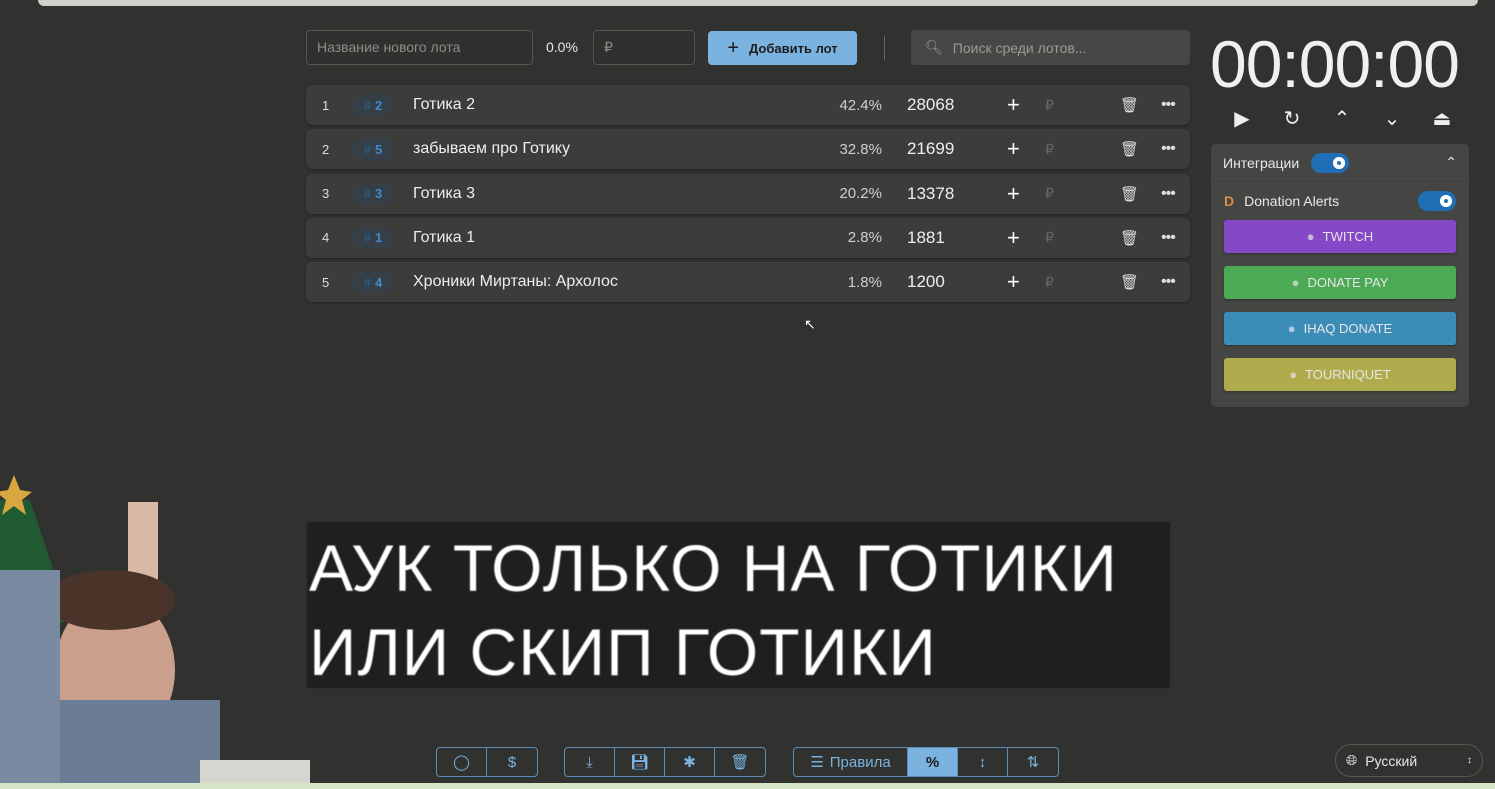 The height and width of the screenshot is (789, 1495). Describe the element at coordinates (758, 3) in the screenshot. I see `browser-top-edge` at that location.